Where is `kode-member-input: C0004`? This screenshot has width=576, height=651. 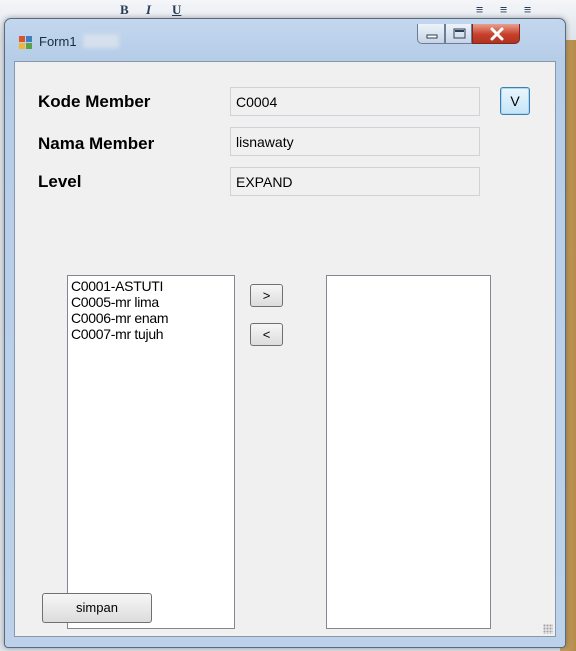
kode-member-input: C0004 is located at coordinates (355, 101).